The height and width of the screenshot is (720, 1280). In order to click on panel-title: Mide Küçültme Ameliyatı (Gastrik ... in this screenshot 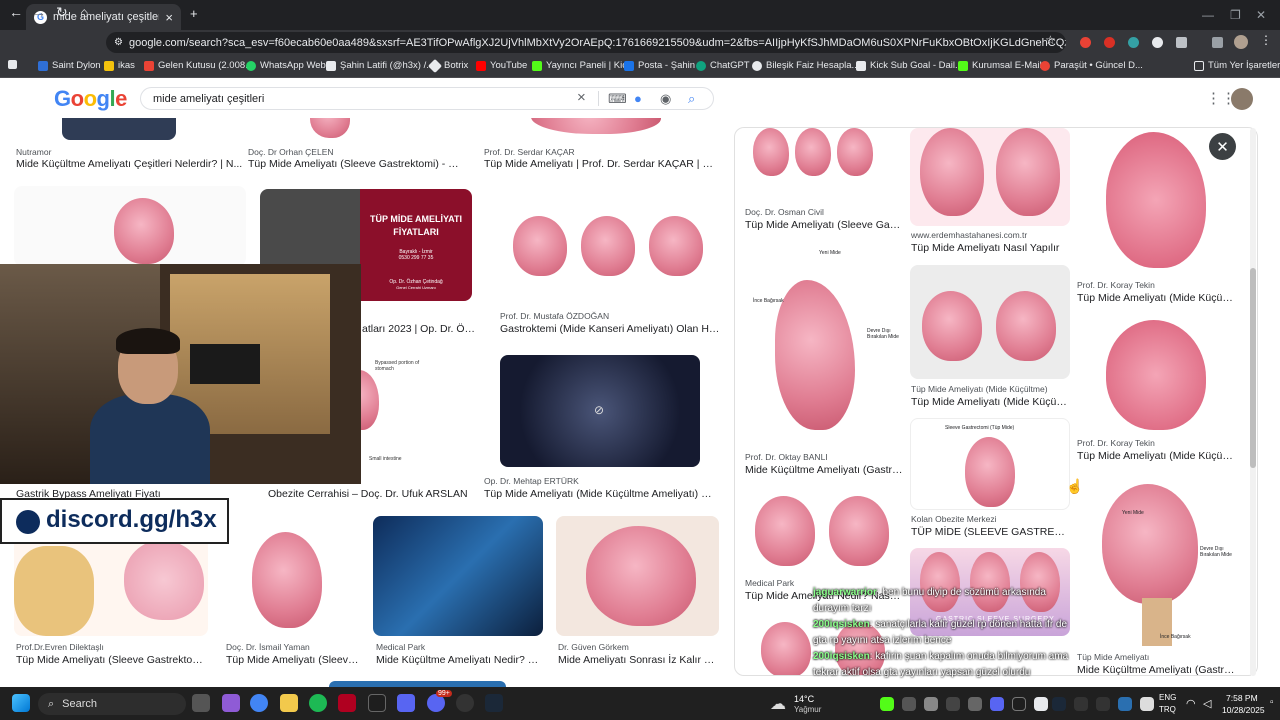, I will do `click(824, 470)`.